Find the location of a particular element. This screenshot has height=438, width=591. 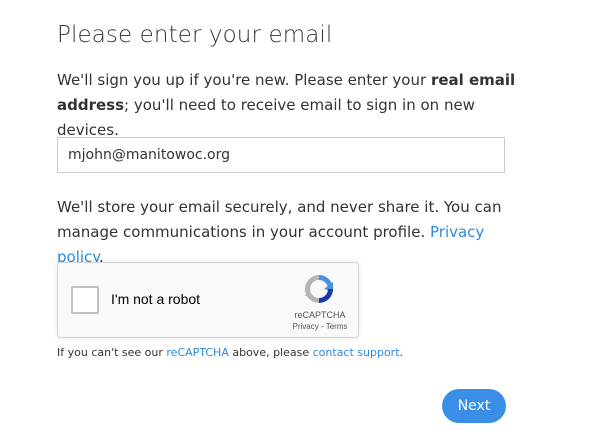

recaptcha-privacy-link: Privacy is located at coordinates (306, 326).